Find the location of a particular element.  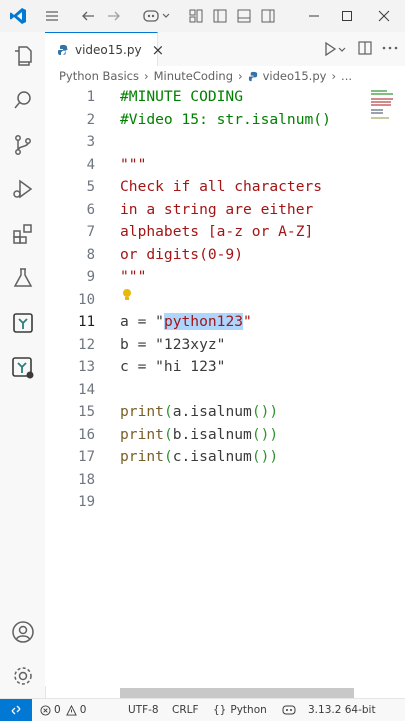

tab-label: video15.py is located at coordinates (108, 49).